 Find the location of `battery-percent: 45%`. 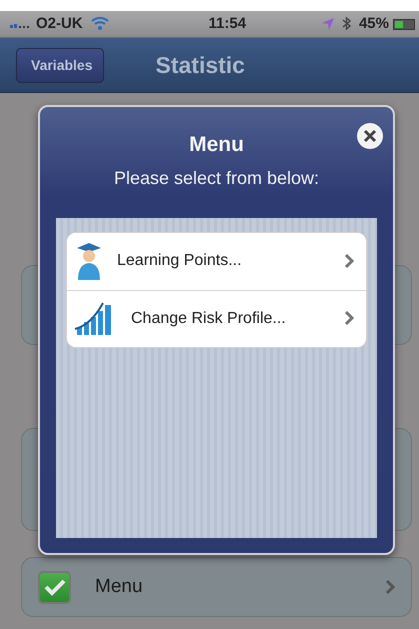

battery-percent: 45% is located at coordinates (373, 24).